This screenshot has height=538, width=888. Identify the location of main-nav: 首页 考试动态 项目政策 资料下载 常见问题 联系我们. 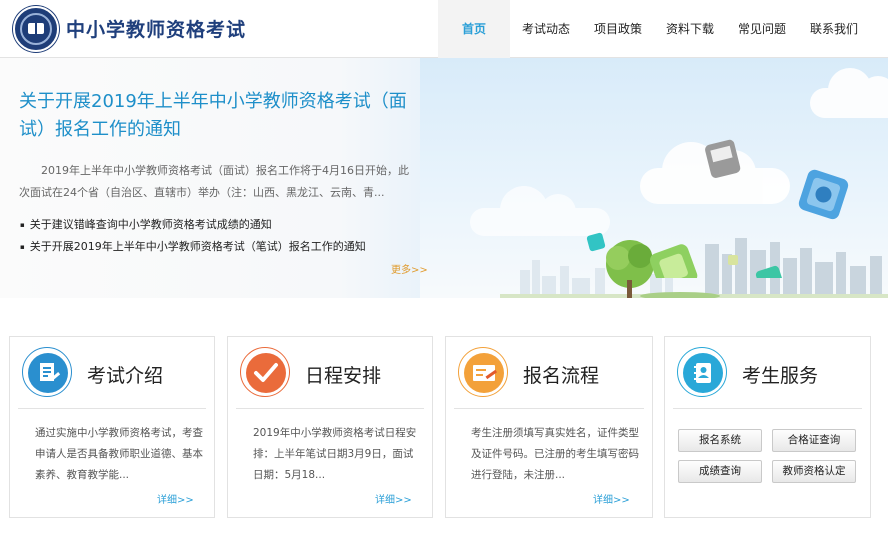
(654, 29).